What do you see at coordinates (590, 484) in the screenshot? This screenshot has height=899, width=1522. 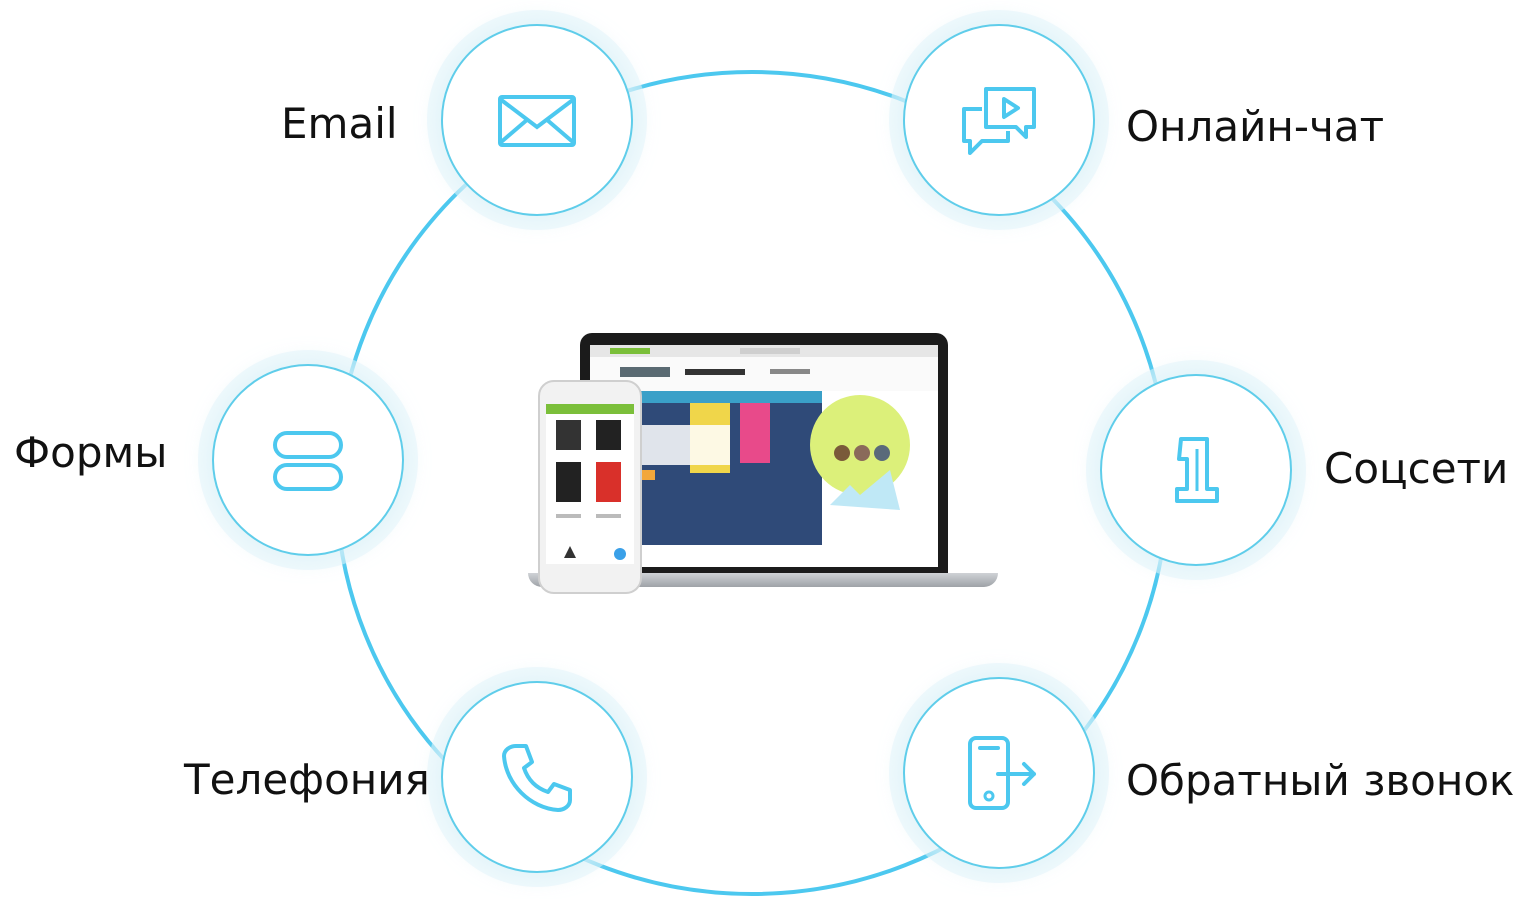 I see `phone-store-screenshot` at bounding box center [590, 484].